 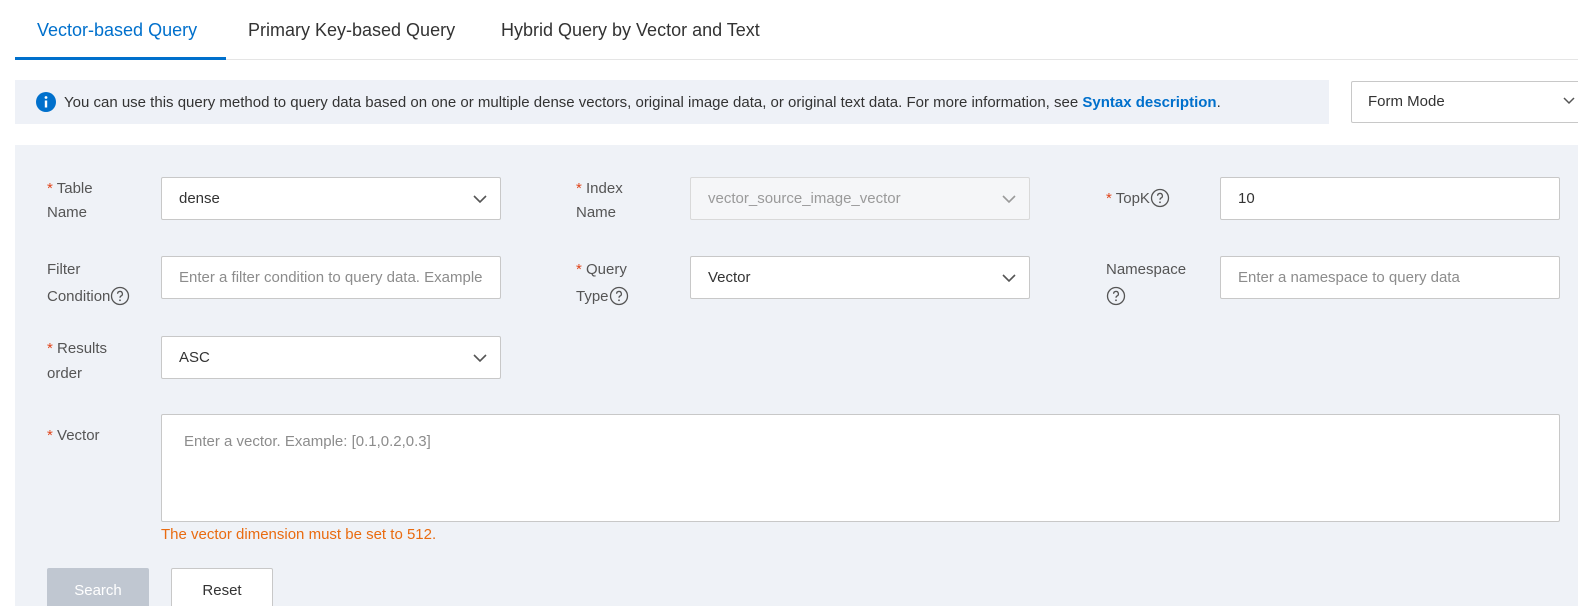 I want to click on results-order-label: * Results order, so click(x=77, y=361).